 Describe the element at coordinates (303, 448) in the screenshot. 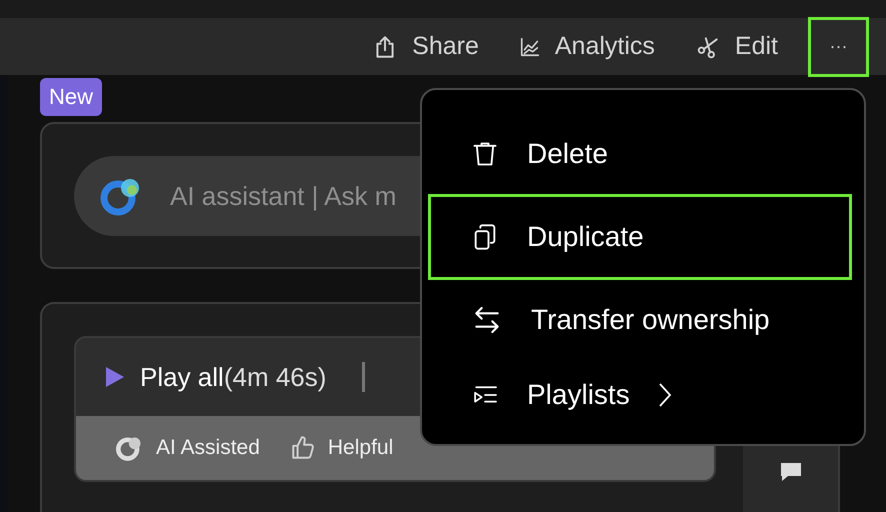

I see `thumbs-up-icon` at that location.